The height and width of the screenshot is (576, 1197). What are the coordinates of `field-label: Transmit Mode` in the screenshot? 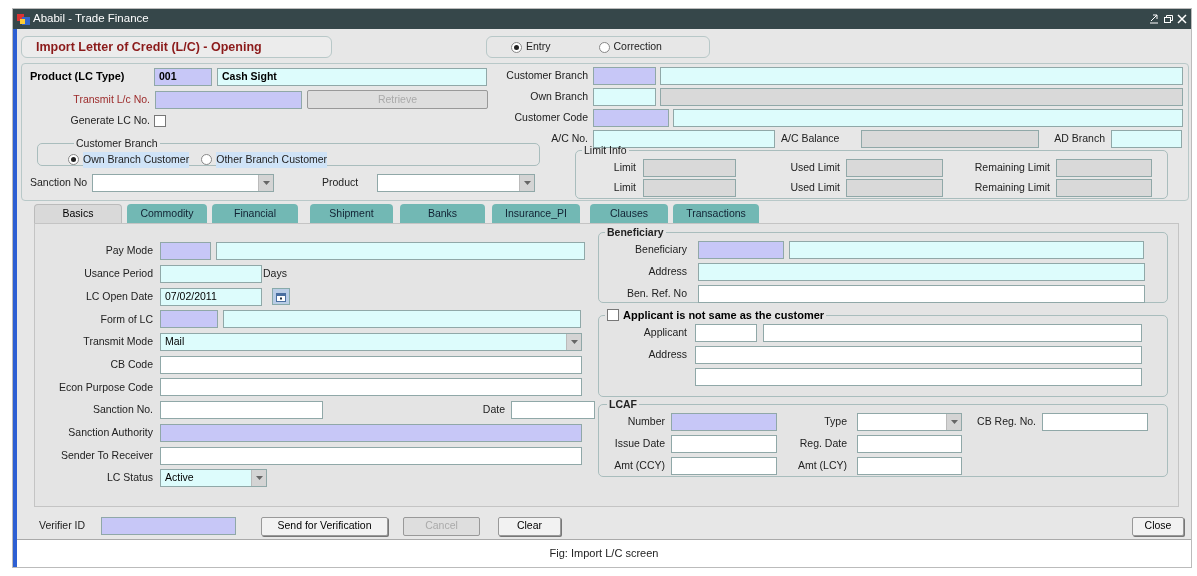 It's located at (117, 342).